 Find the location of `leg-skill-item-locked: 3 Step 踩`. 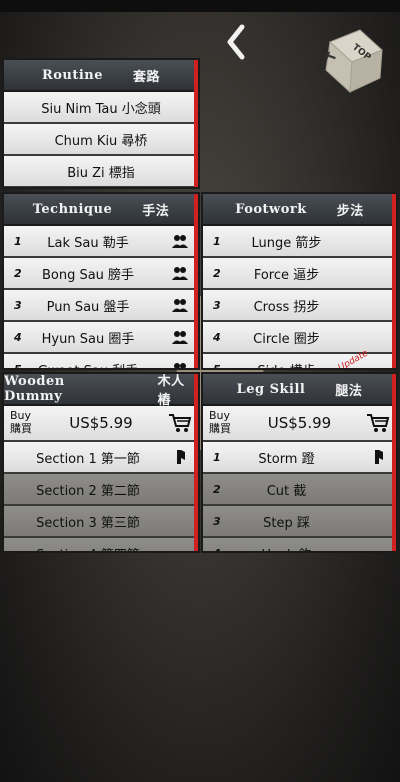

leg-skill-item-locked: 3 Step 踩 is located at coordinates (299, 522).